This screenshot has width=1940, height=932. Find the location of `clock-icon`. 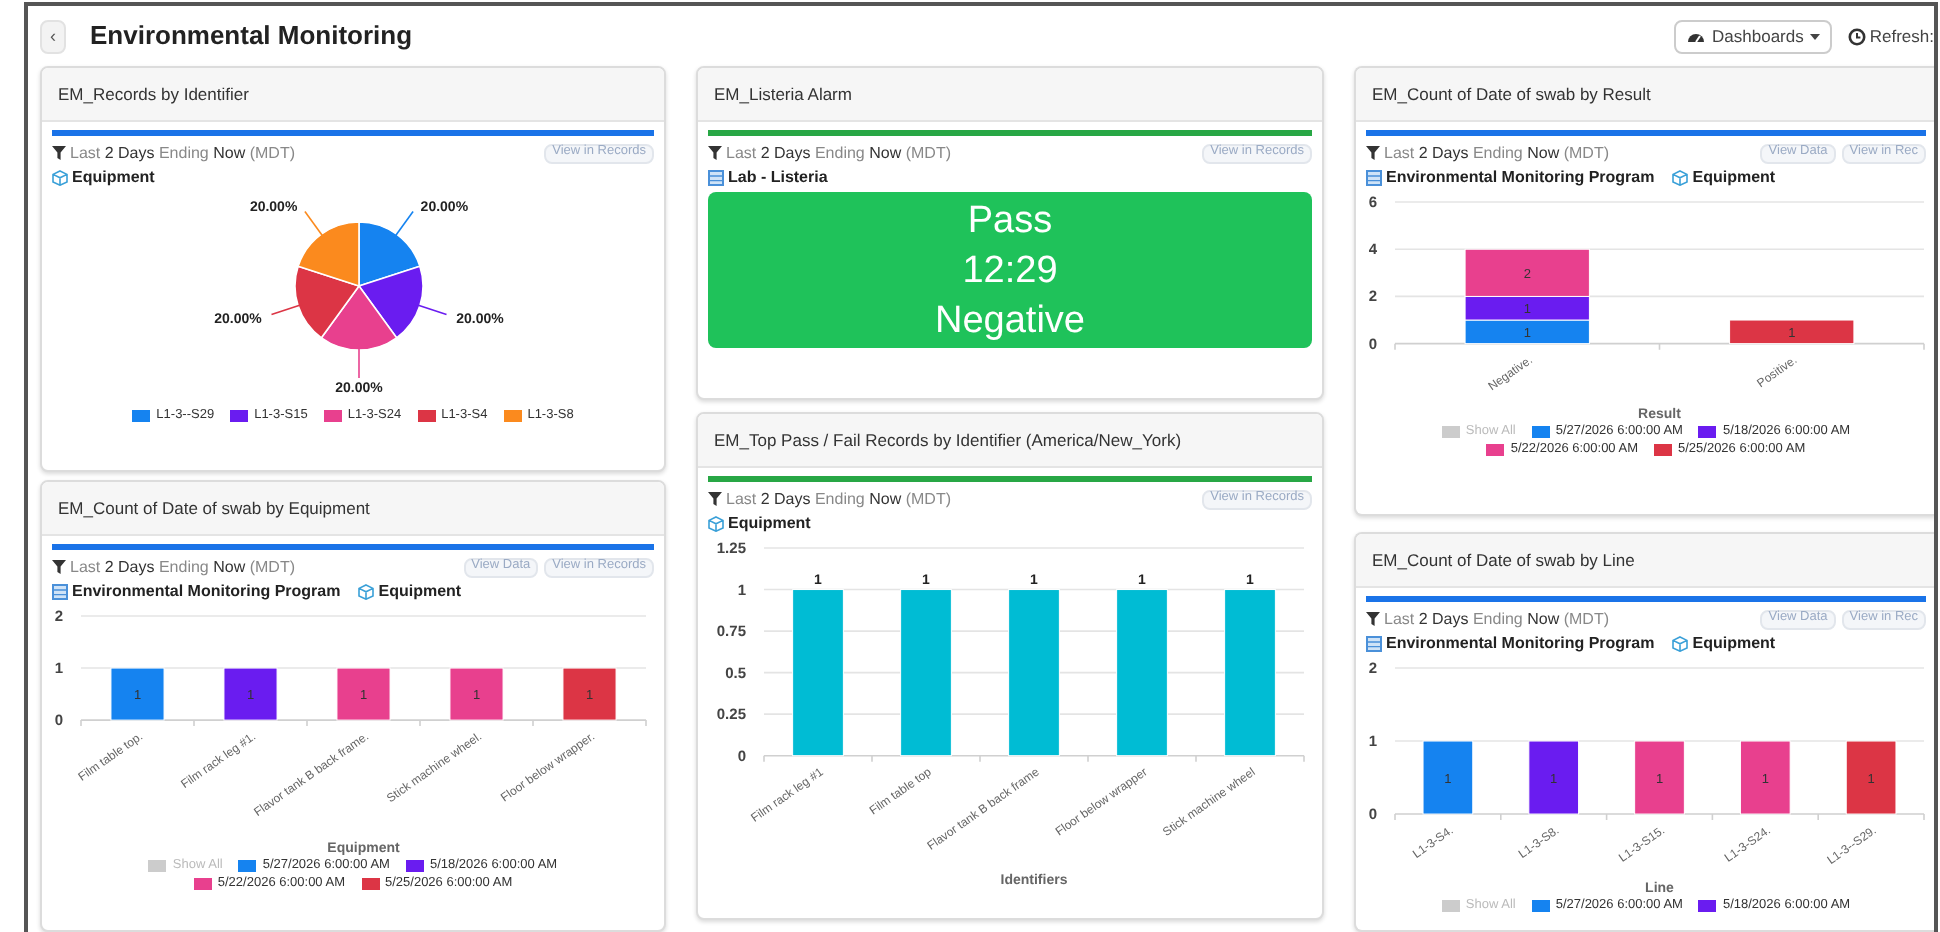

clock-icon is located at coordinates (1856, 36).